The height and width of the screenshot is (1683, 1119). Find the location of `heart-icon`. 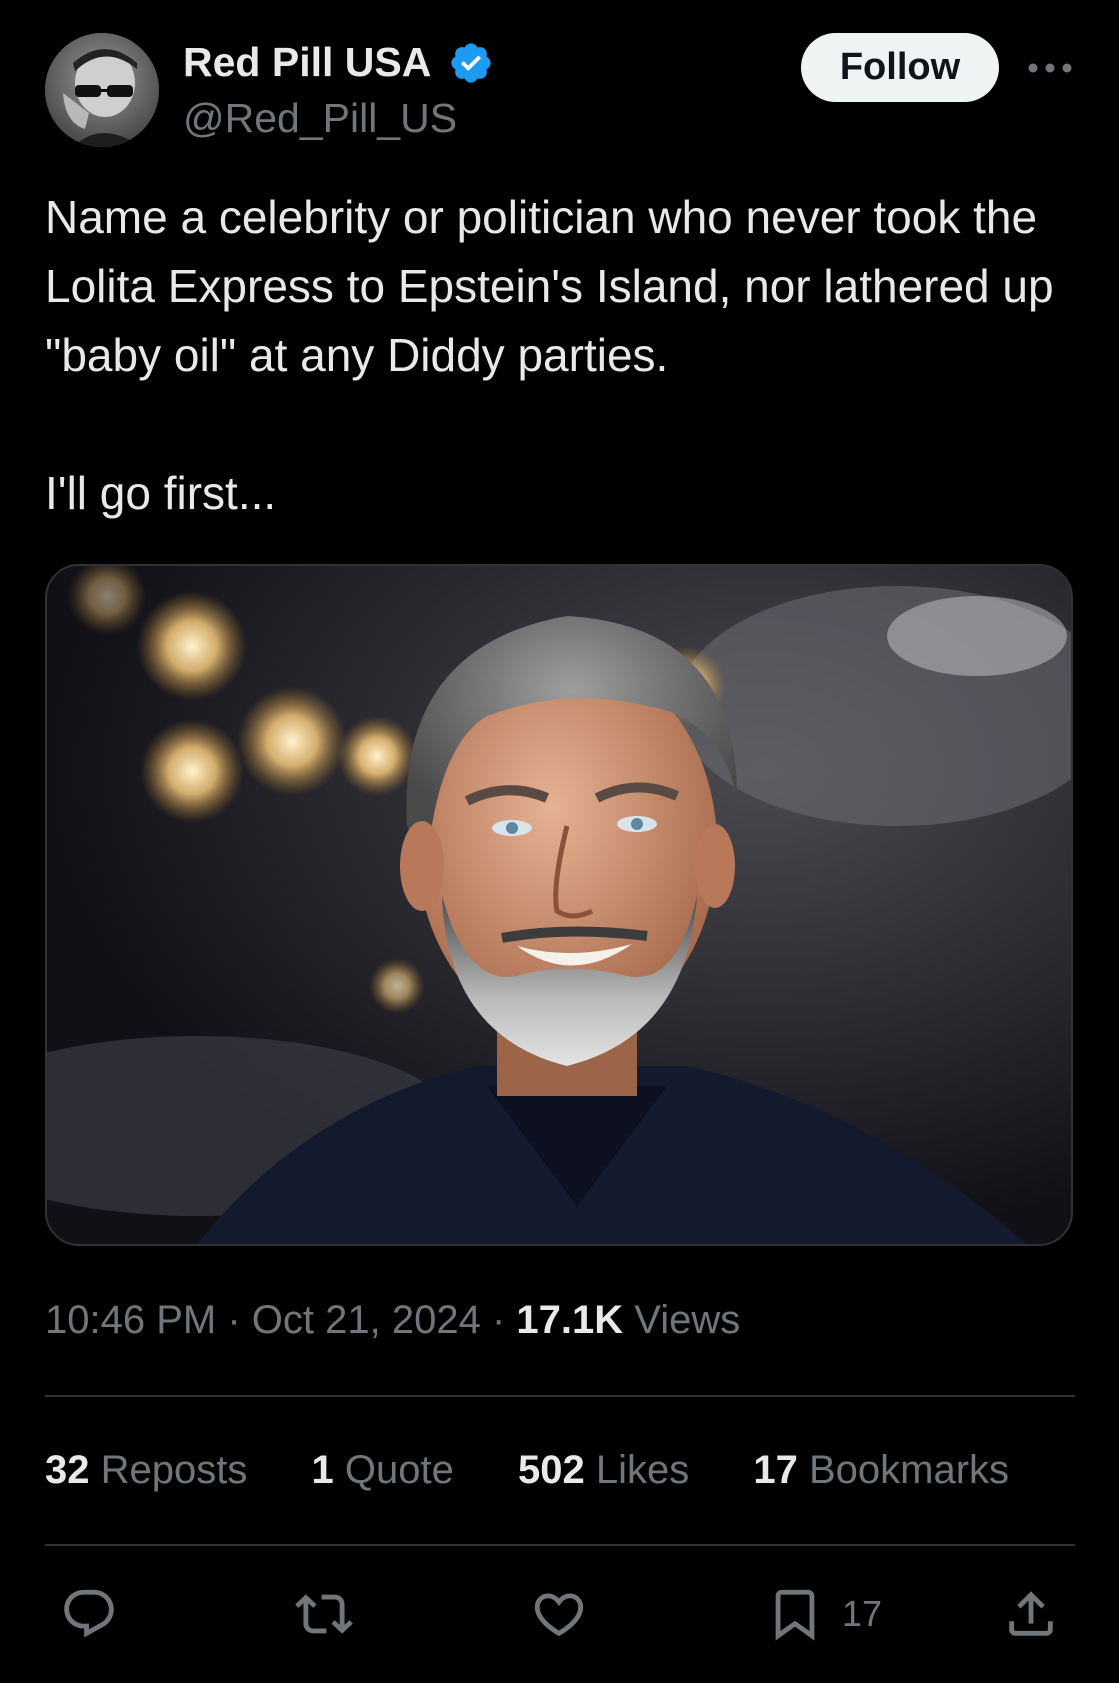

heart-icon is located at coordinates (559, 1615).